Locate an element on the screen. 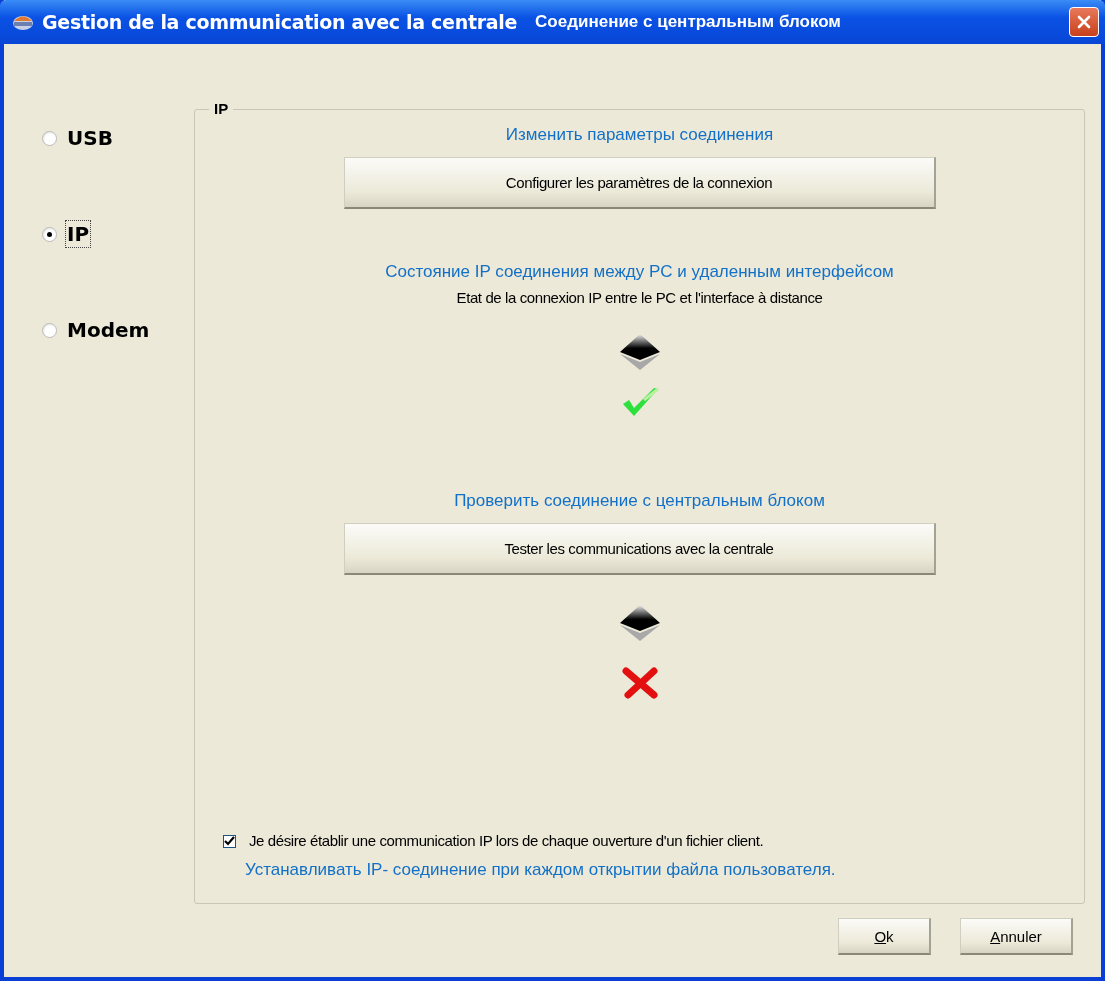  radio-label: USB is located at coordinates (90, 138).